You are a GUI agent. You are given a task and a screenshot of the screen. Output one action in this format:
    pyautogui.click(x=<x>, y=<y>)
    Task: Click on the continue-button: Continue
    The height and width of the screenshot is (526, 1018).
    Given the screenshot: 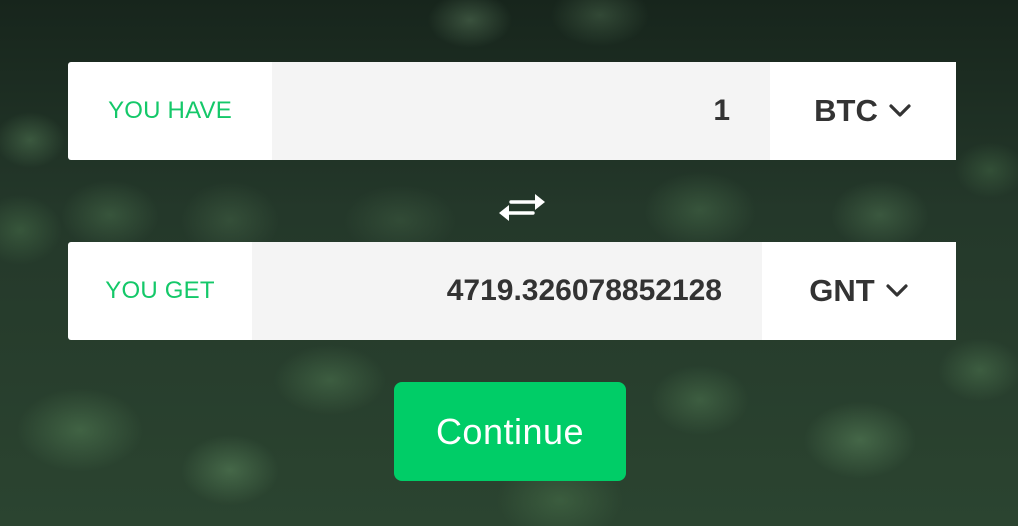 What is the action you would take?
    pyautogui.click(x=510, y=431)
    